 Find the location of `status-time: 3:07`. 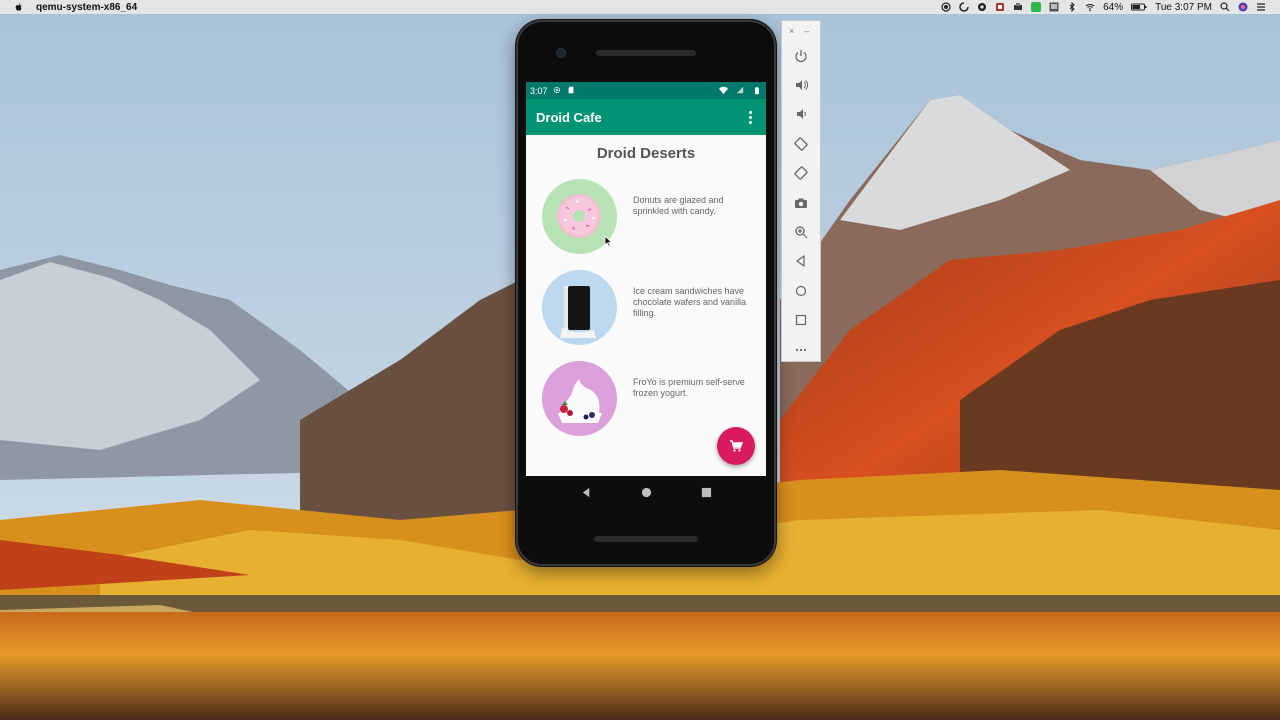

status-time: 3:07 is located at coordinates (539, 90).